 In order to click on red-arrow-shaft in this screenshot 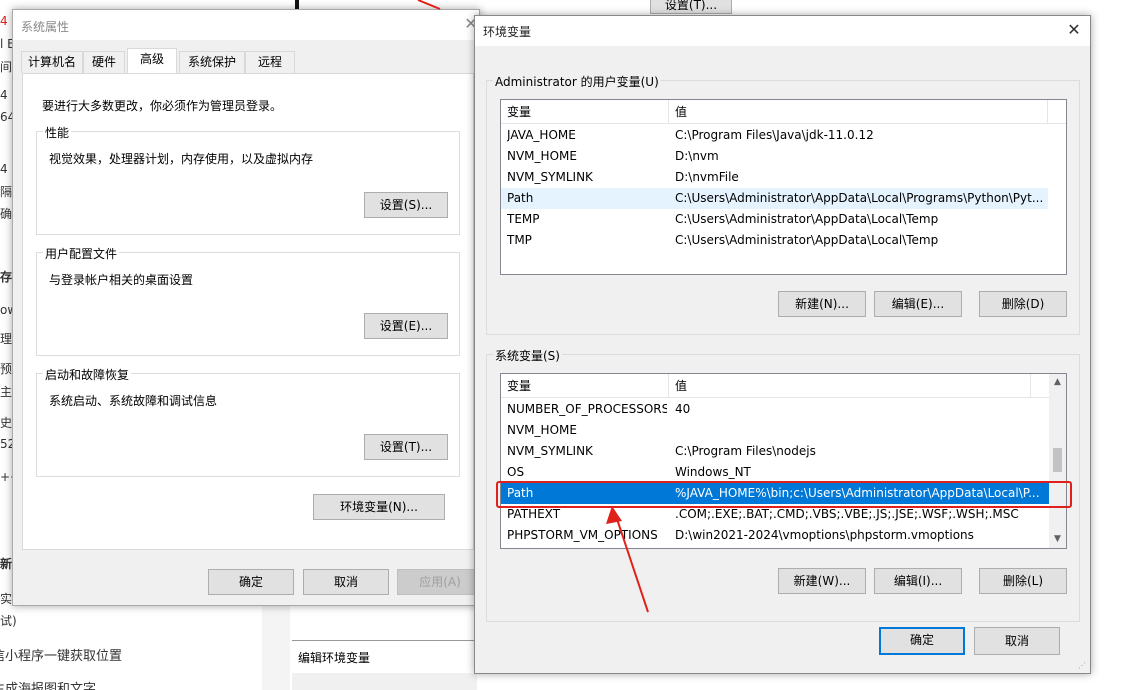, I will do `click(632, 564)`.